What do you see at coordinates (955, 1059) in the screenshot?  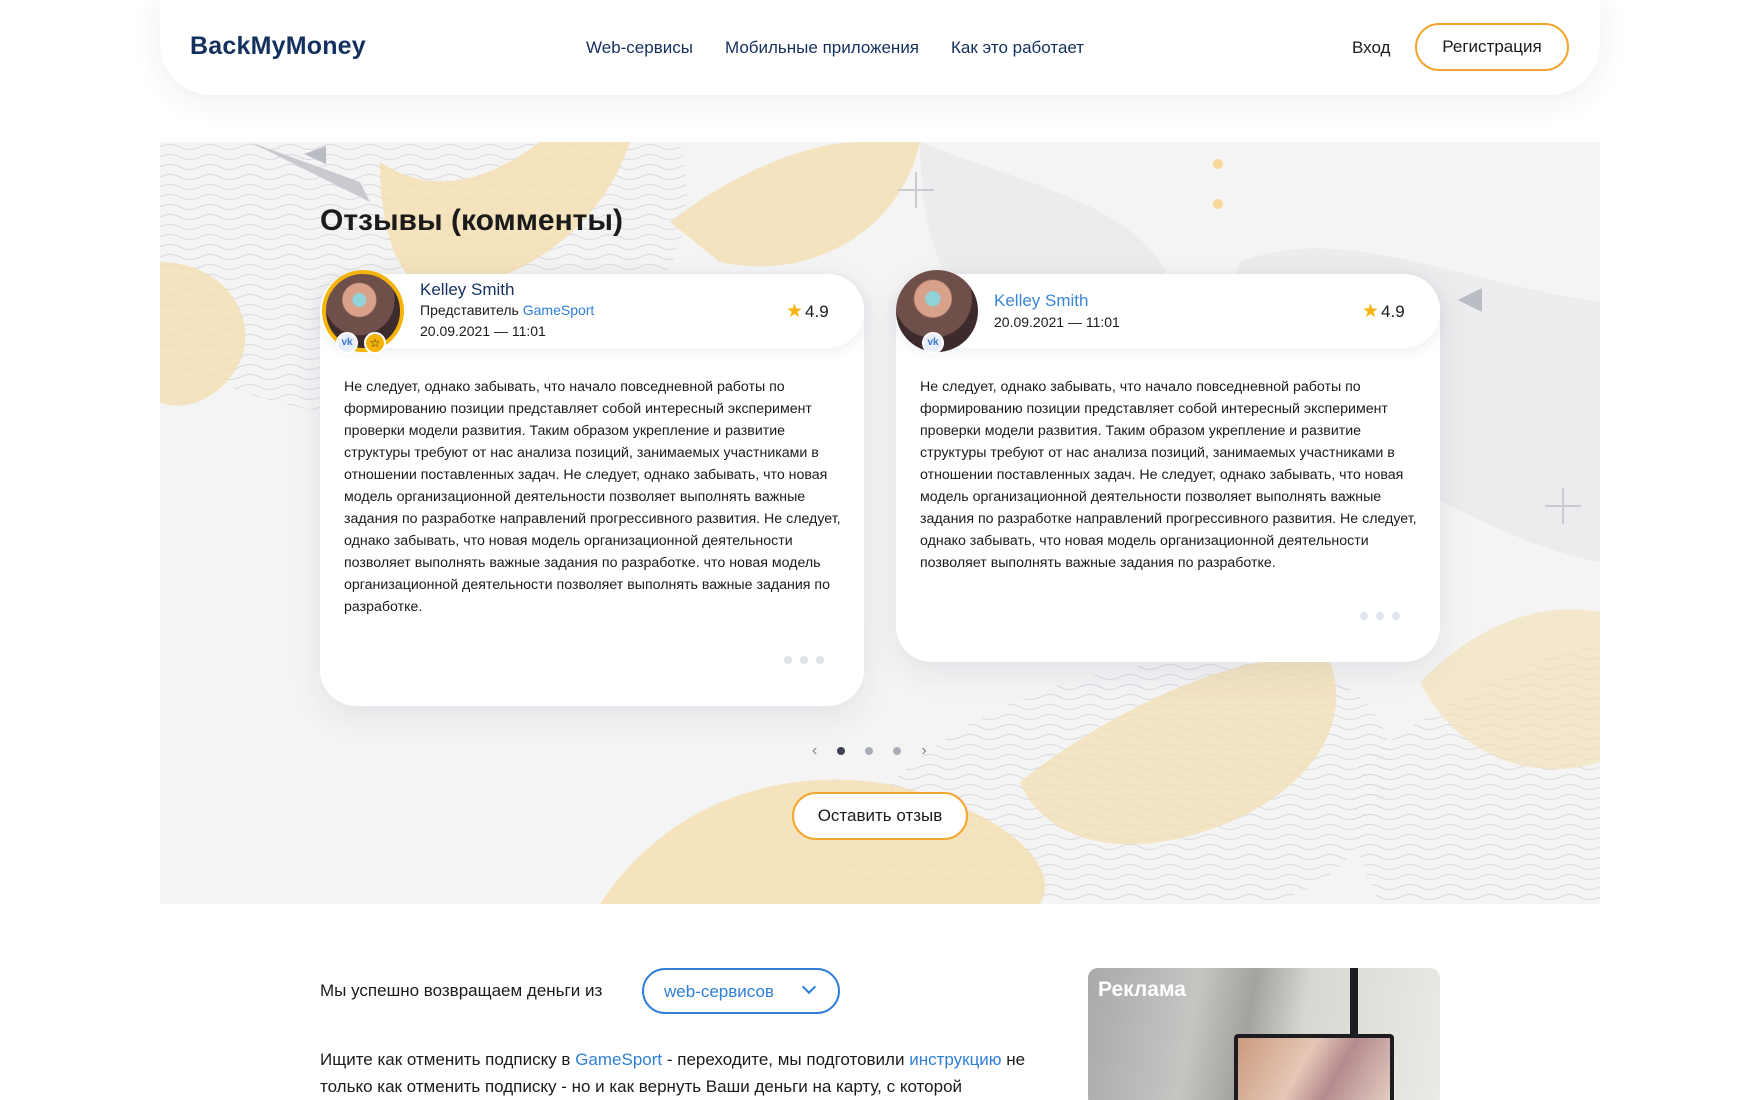 I see `instruction-link: инструкцию` at bounding box center [955, 1059].